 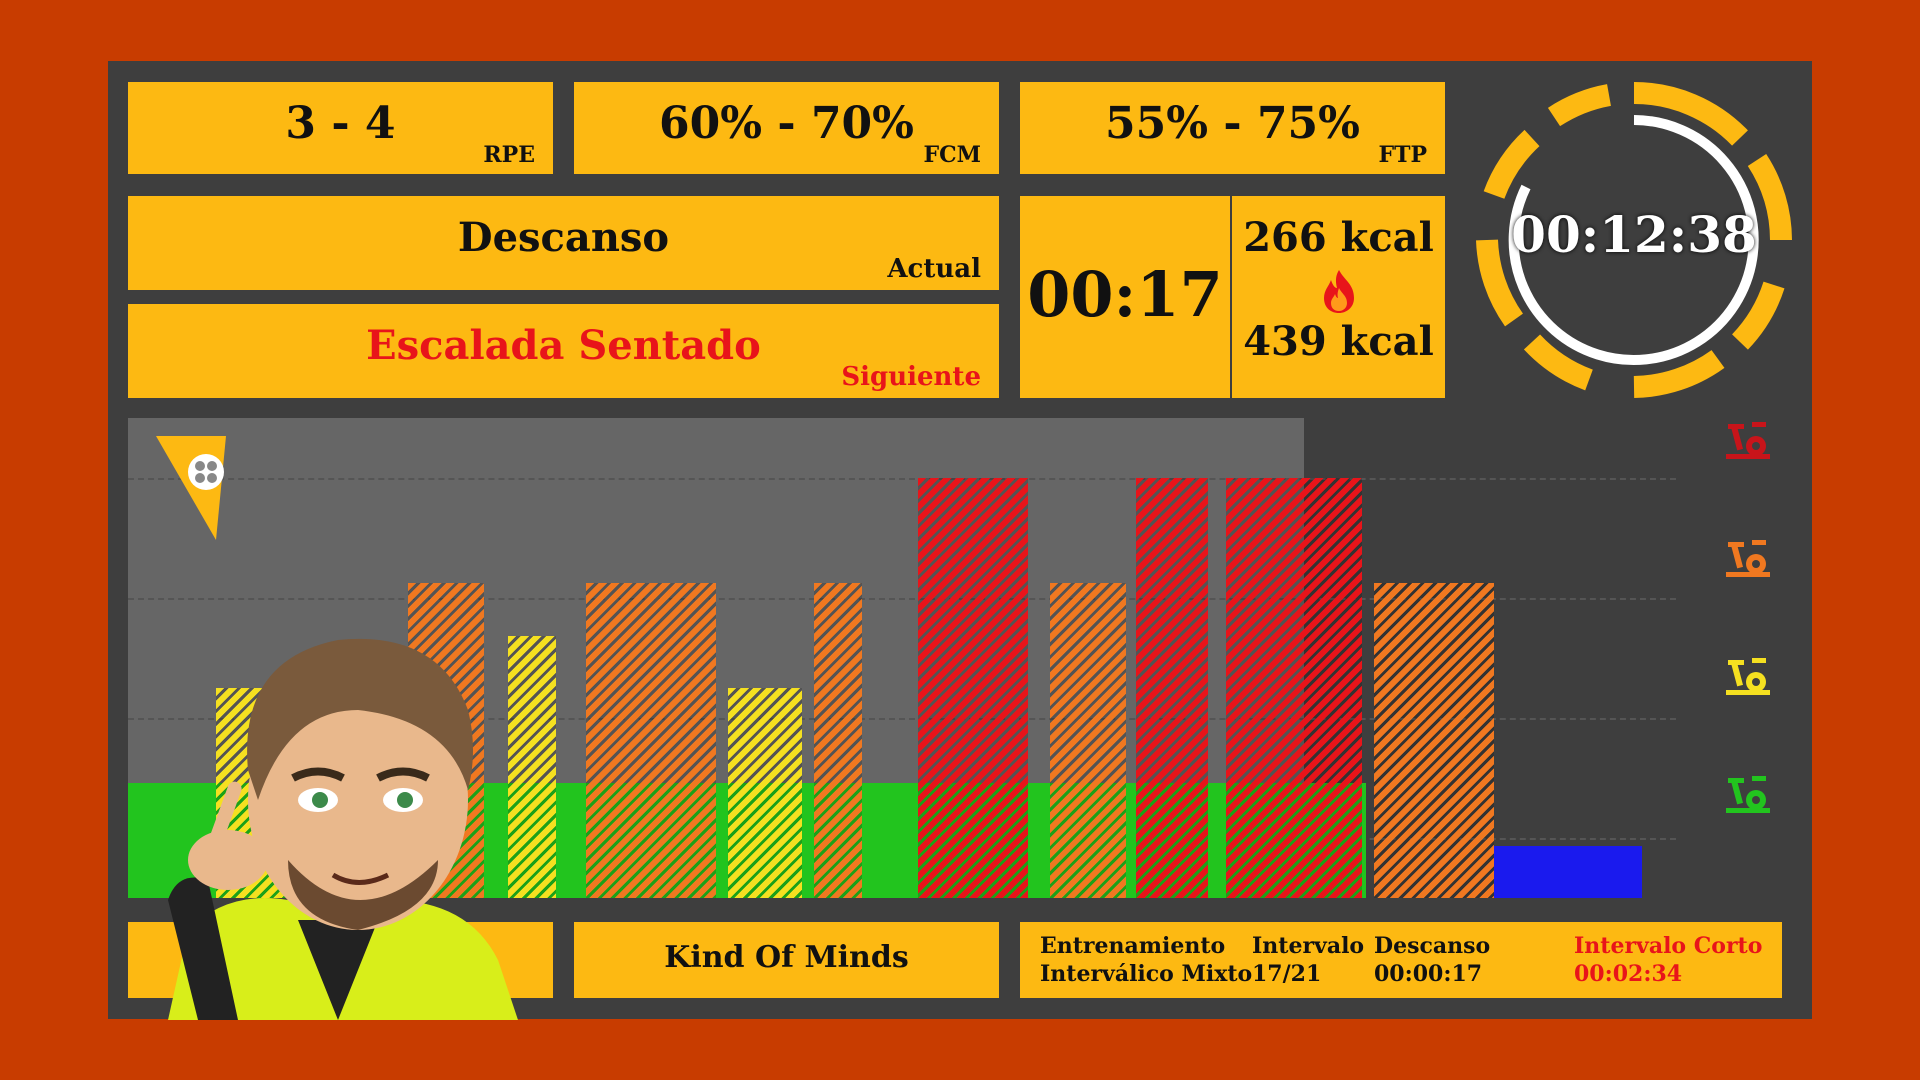 What do you see at coordinates (1748, 440) in the screenshot?
I see `bike-red-icon` at bounding box center [1748, 440].